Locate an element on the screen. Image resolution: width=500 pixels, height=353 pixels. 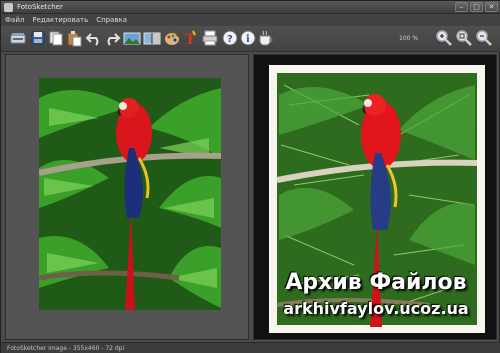
landscape-icon is located at coordinates (132, 38).